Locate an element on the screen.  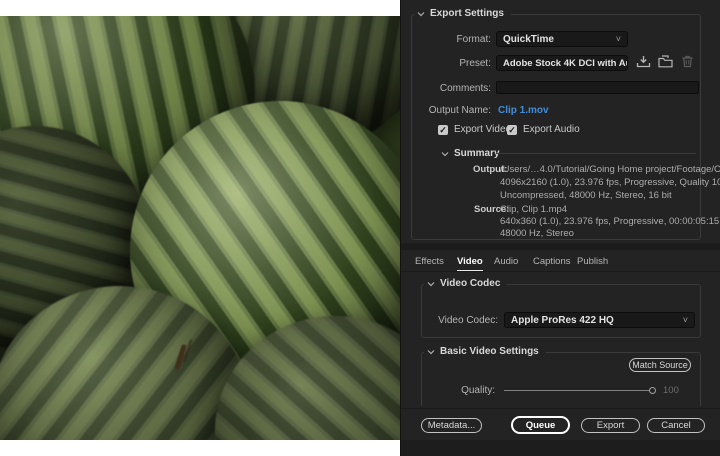
export-video-label: Export Video is located at coordinates (483, 129).